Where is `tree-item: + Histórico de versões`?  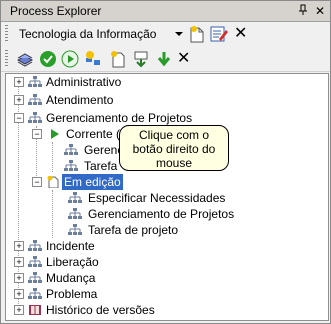
tree-item: + Histórico de versões is located at coordinates (166, 310).